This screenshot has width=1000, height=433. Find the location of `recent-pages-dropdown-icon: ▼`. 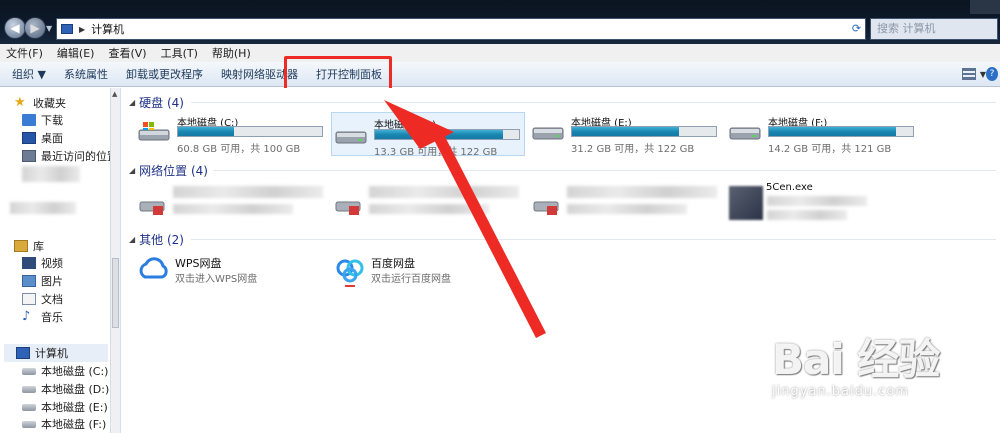

recent-pages-dropdown-icon: ▼ is located at coordinates (49, 28).